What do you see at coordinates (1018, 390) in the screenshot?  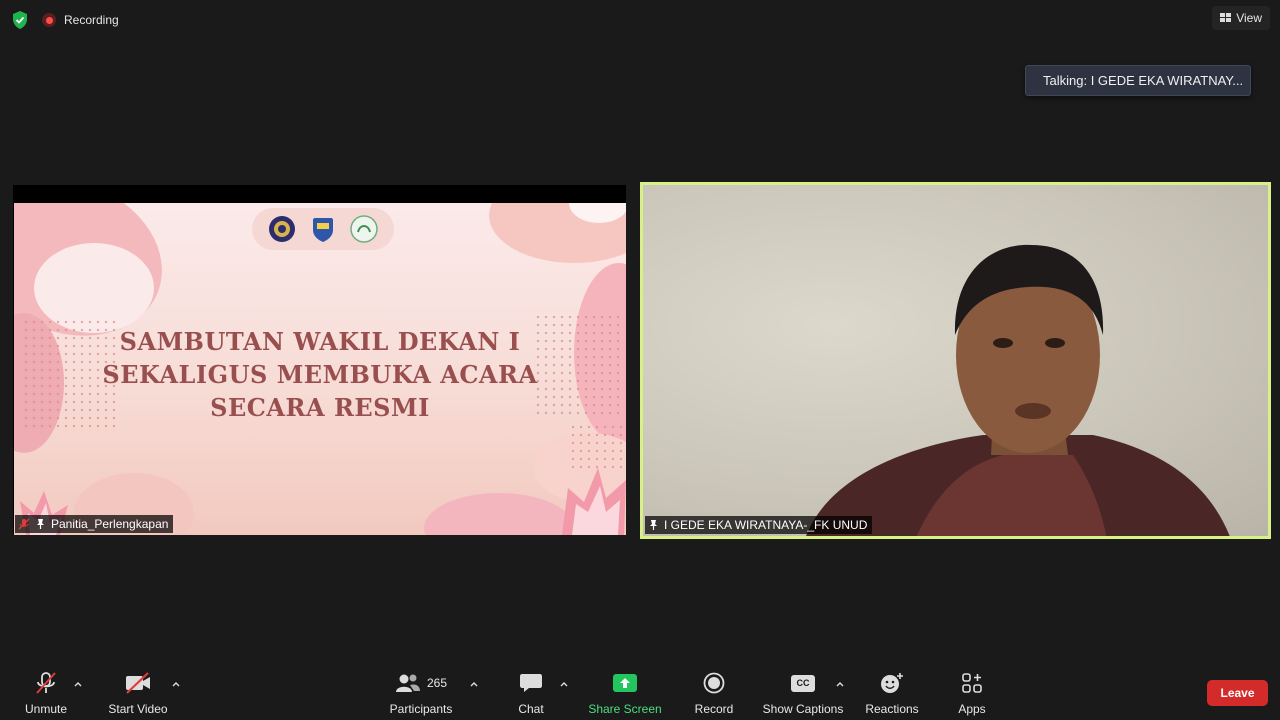 I see `speaker-video-feed` at bounding box center [1018, 390].